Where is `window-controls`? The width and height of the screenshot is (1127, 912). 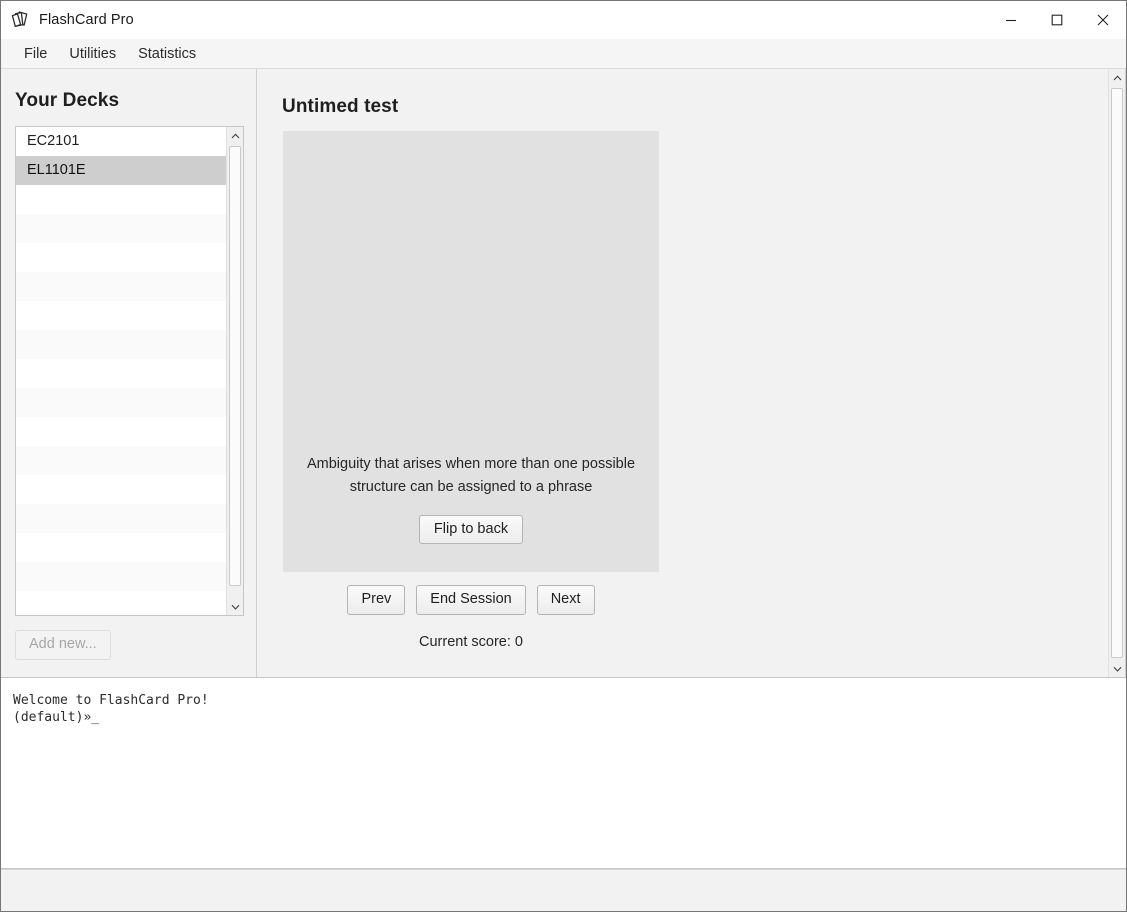 window-controls is located at coordinates (1057, 20).